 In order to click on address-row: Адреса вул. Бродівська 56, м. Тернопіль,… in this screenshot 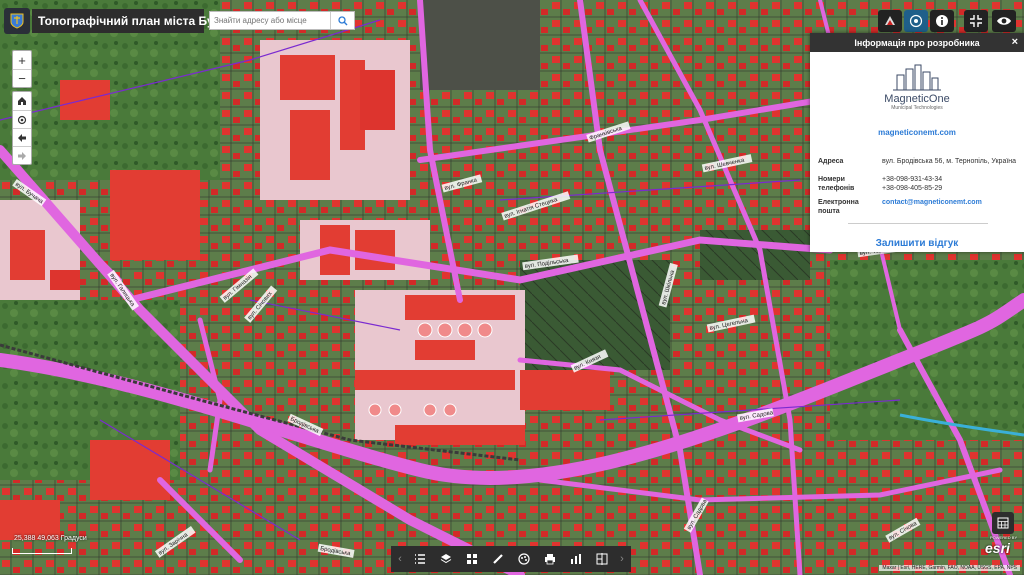, I will do `click(918, 166)`.